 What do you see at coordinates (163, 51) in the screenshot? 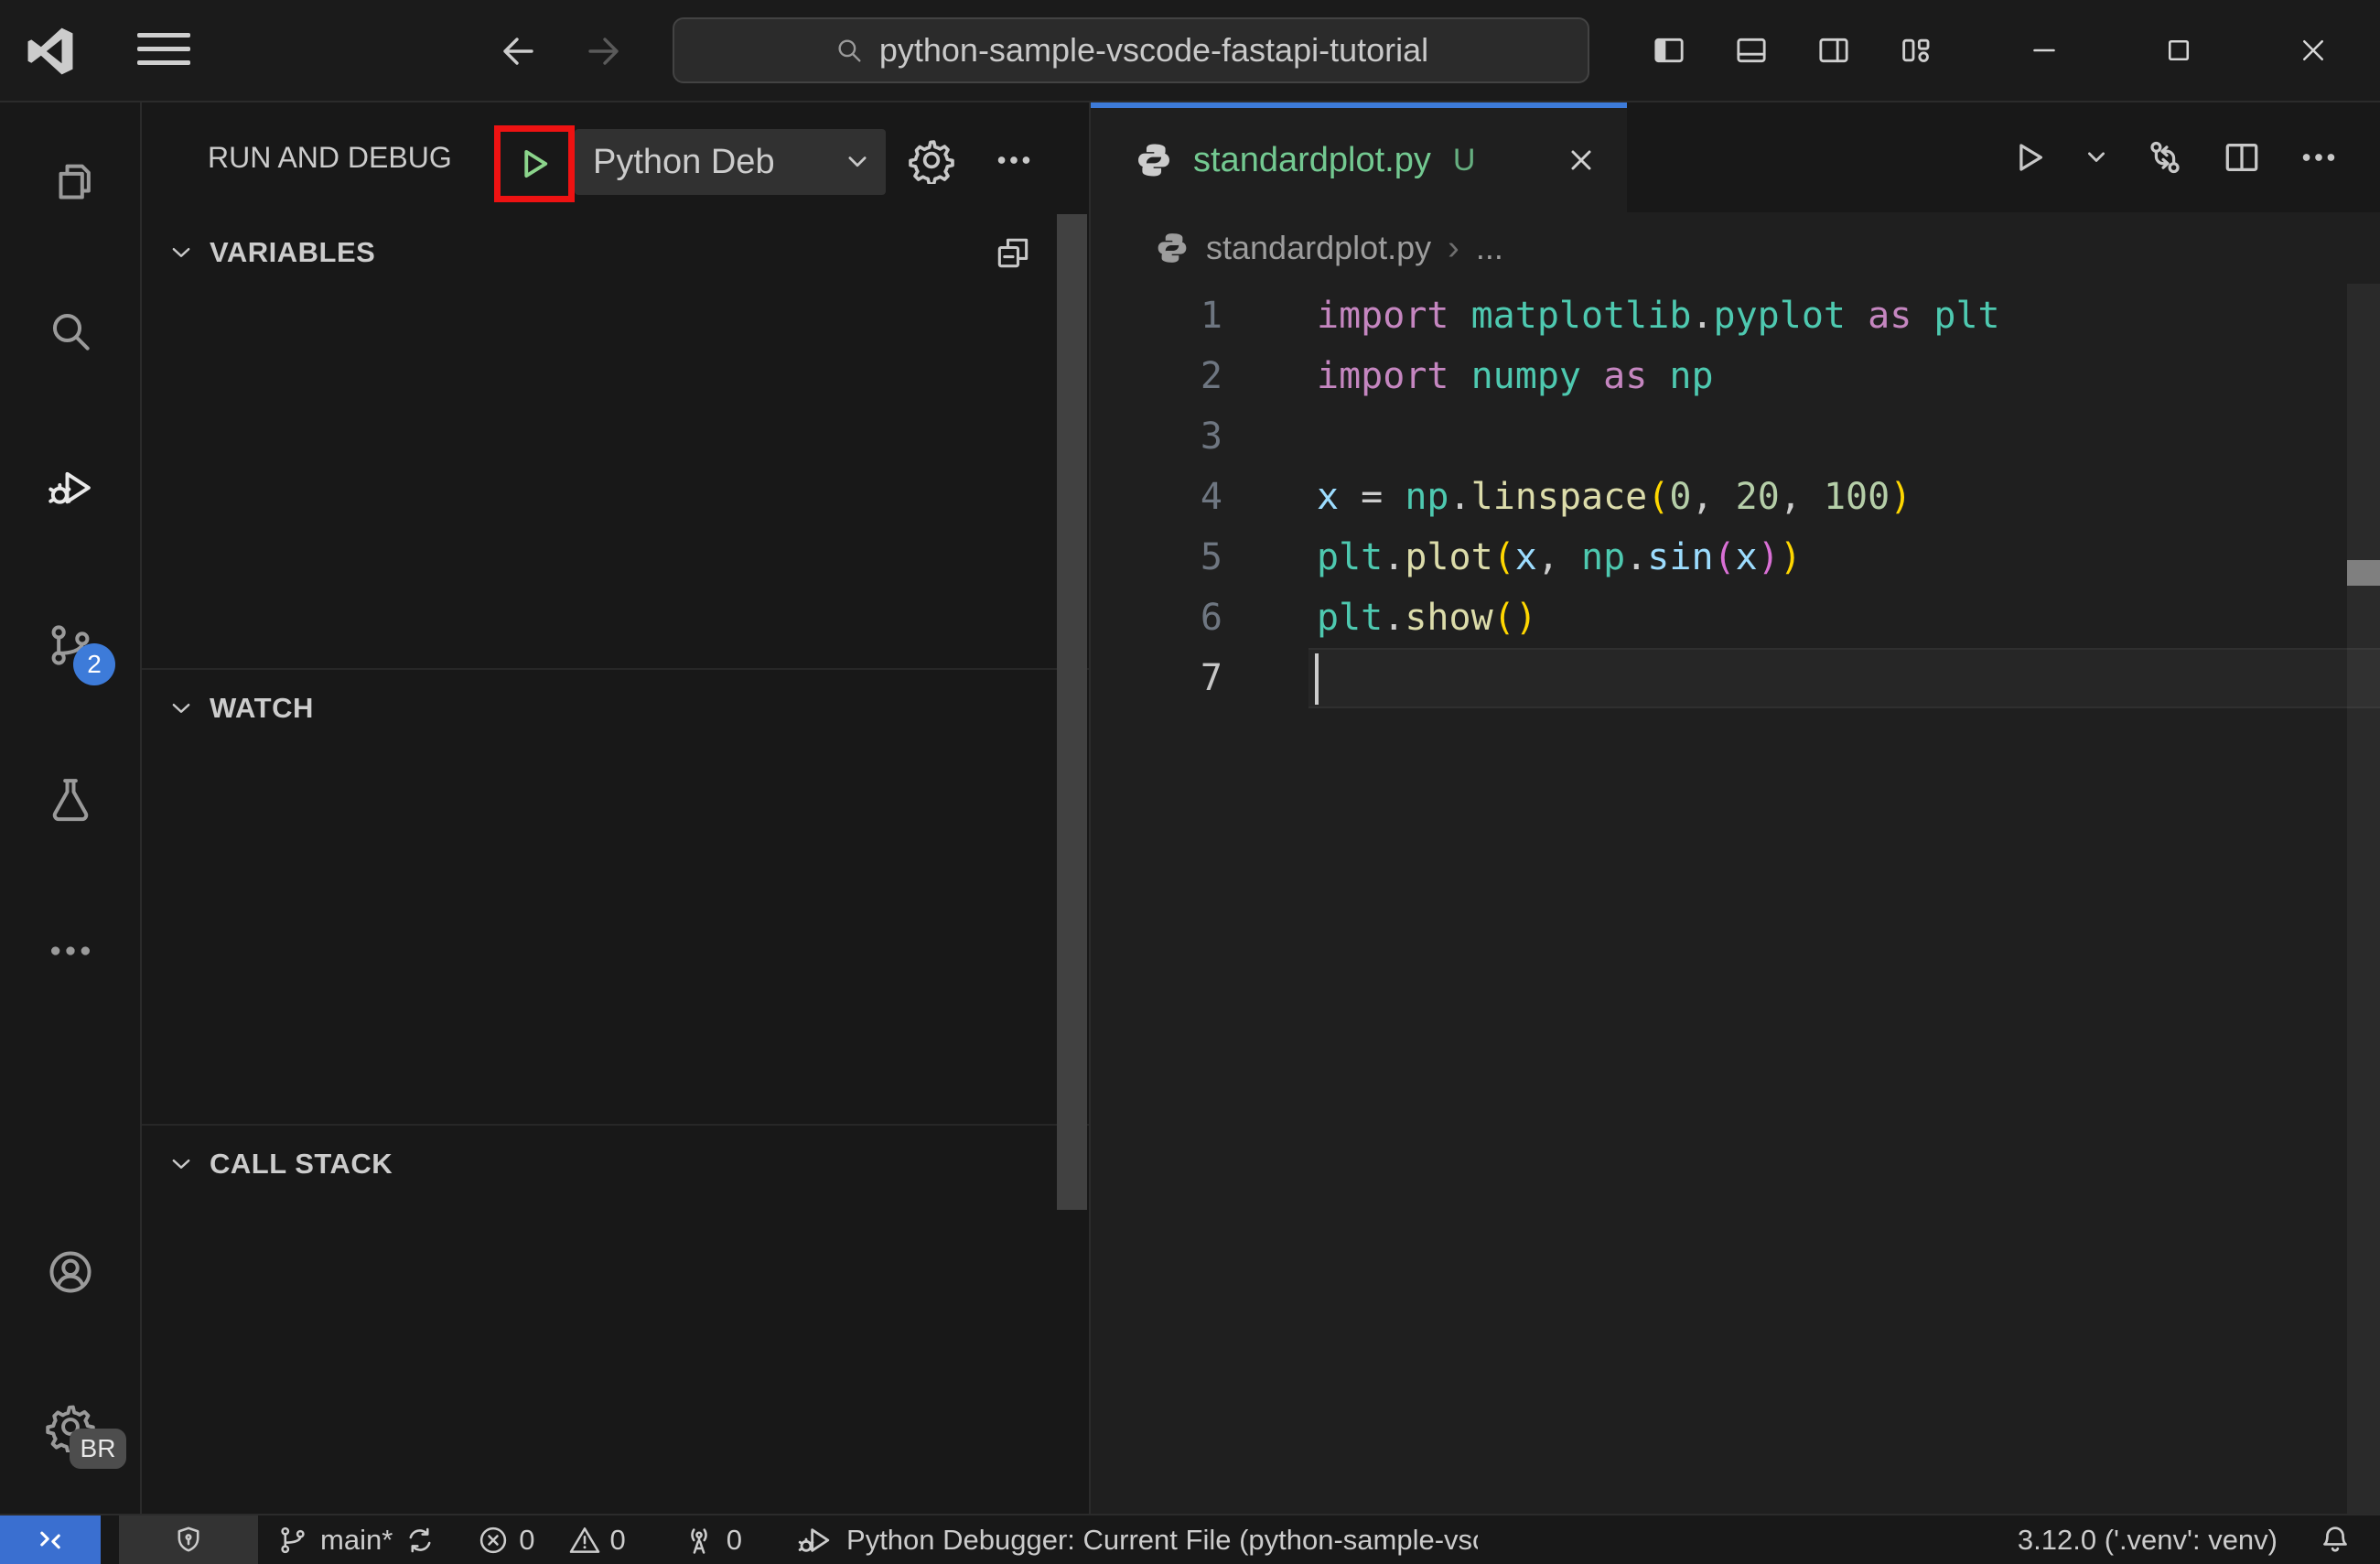
I see `menu-icon` at bounding box center [163, 51].